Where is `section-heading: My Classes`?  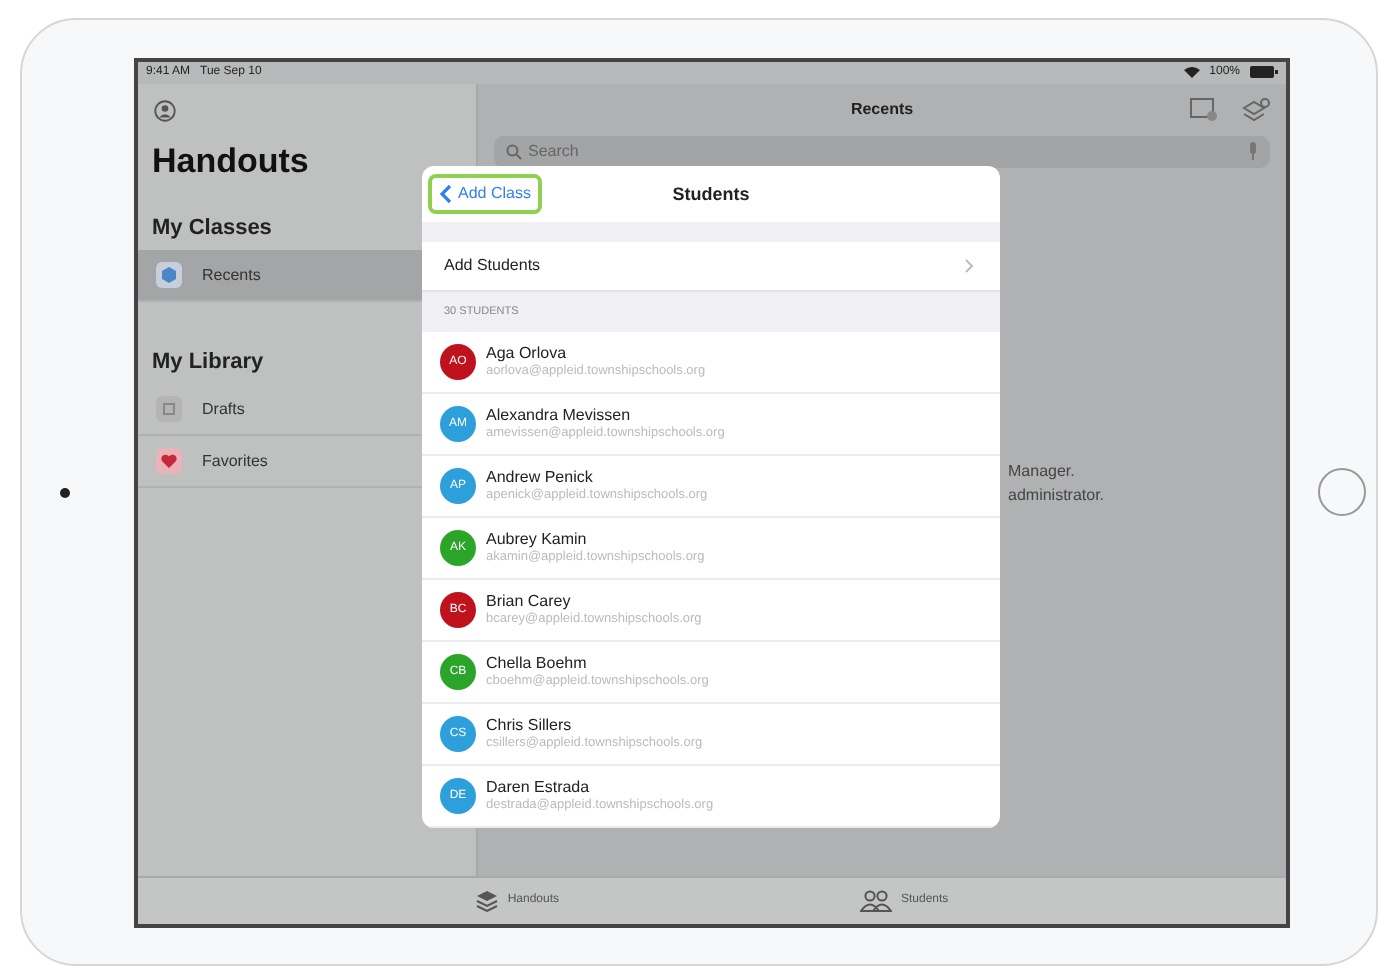 section-heading: My Classes is located at coordinates (212, 227).